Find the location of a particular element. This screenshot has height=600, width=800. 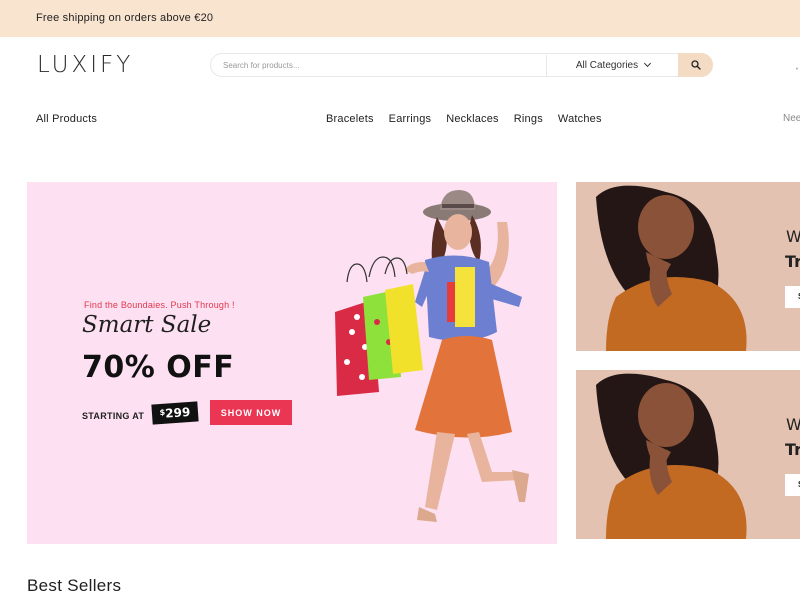

side-banner-2: W Tr S is located at coordinates (688, 454).